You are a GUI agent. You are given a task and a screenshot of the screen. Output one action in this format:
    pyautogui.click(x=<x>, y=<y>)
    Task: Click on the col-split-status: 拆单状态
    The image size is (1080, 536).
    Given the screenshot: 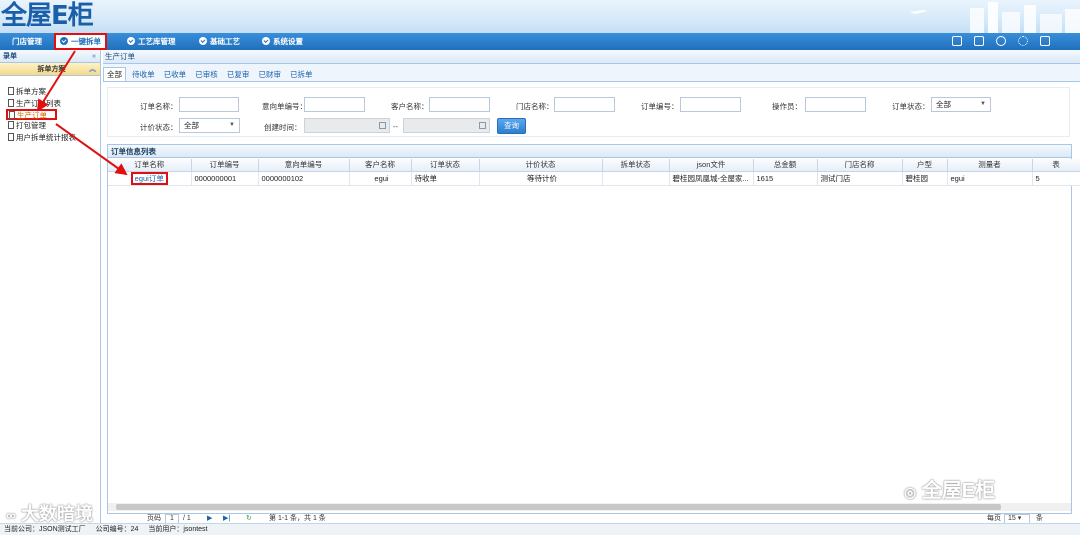 What is the action you would take?
    pyautogui.click(x=636, y=165)
    